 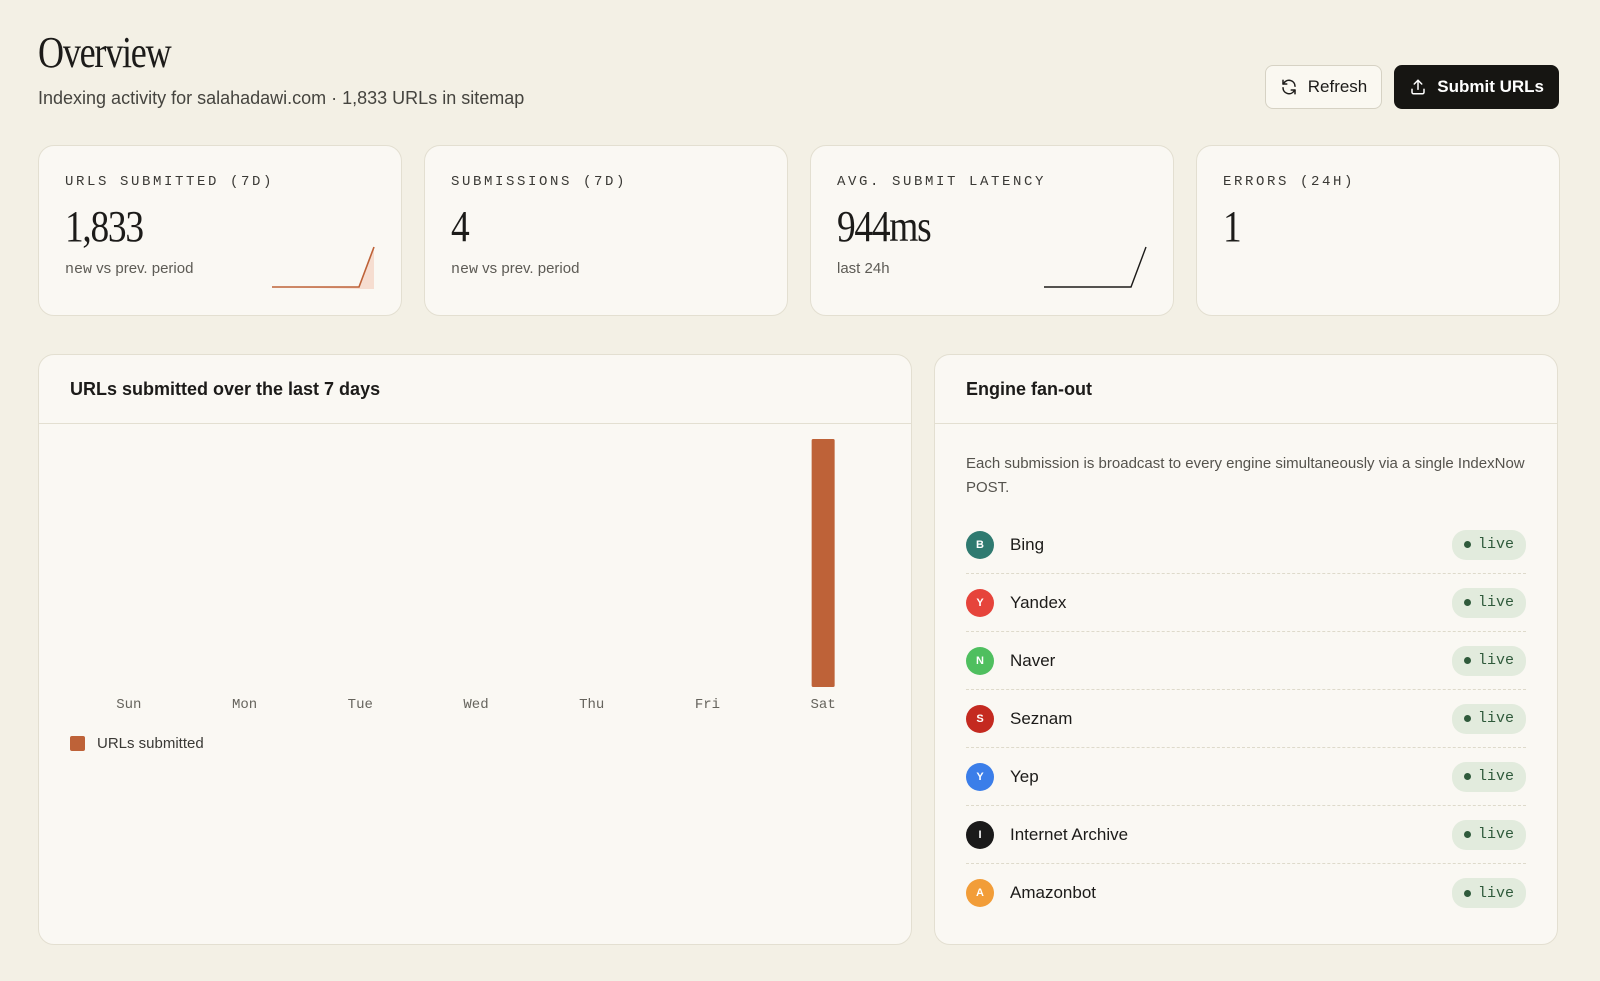 I want to click on refresh-button-label: Refresh, so click(x=1337, y=86).